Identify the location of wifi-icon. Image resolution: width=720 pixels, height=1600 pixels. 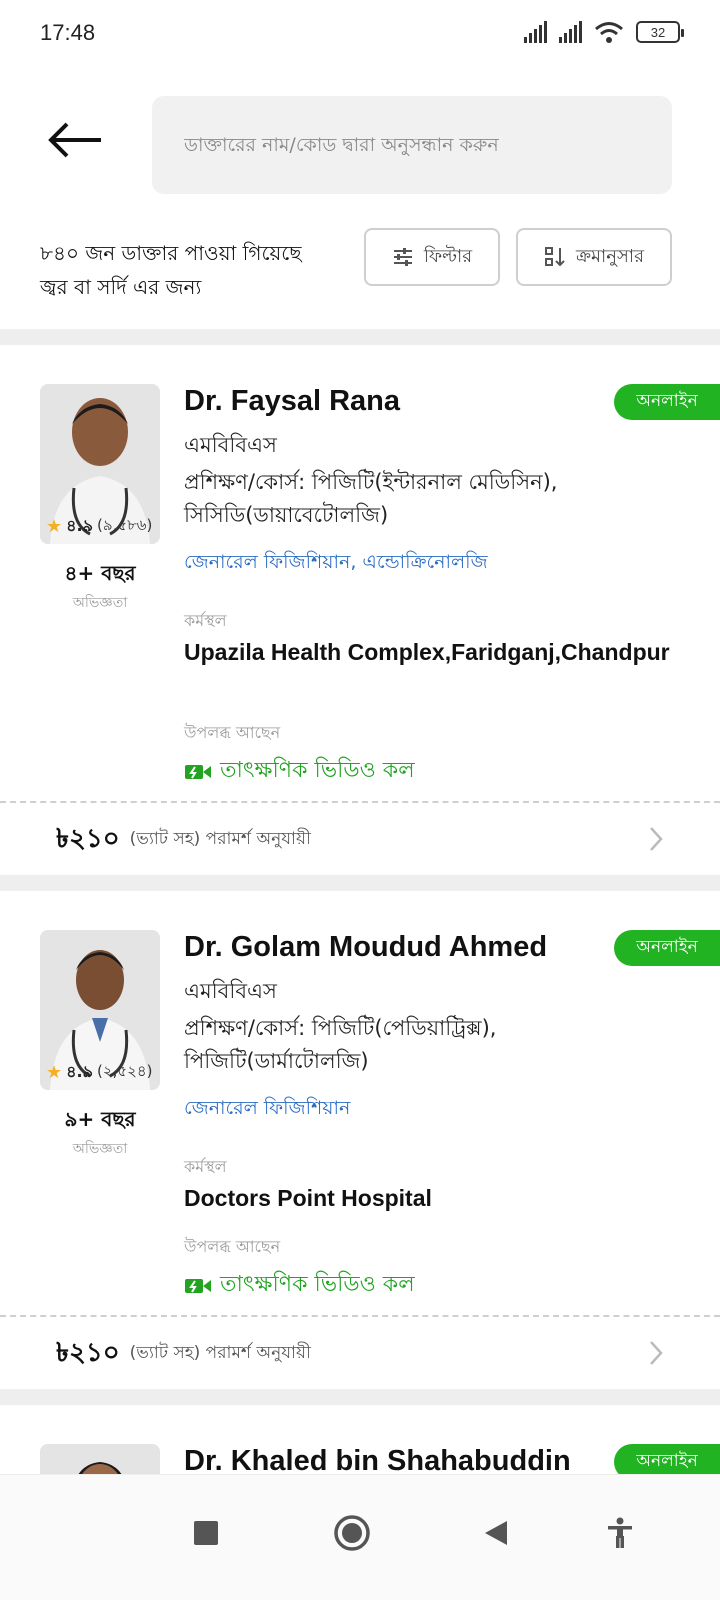
(609, 32).